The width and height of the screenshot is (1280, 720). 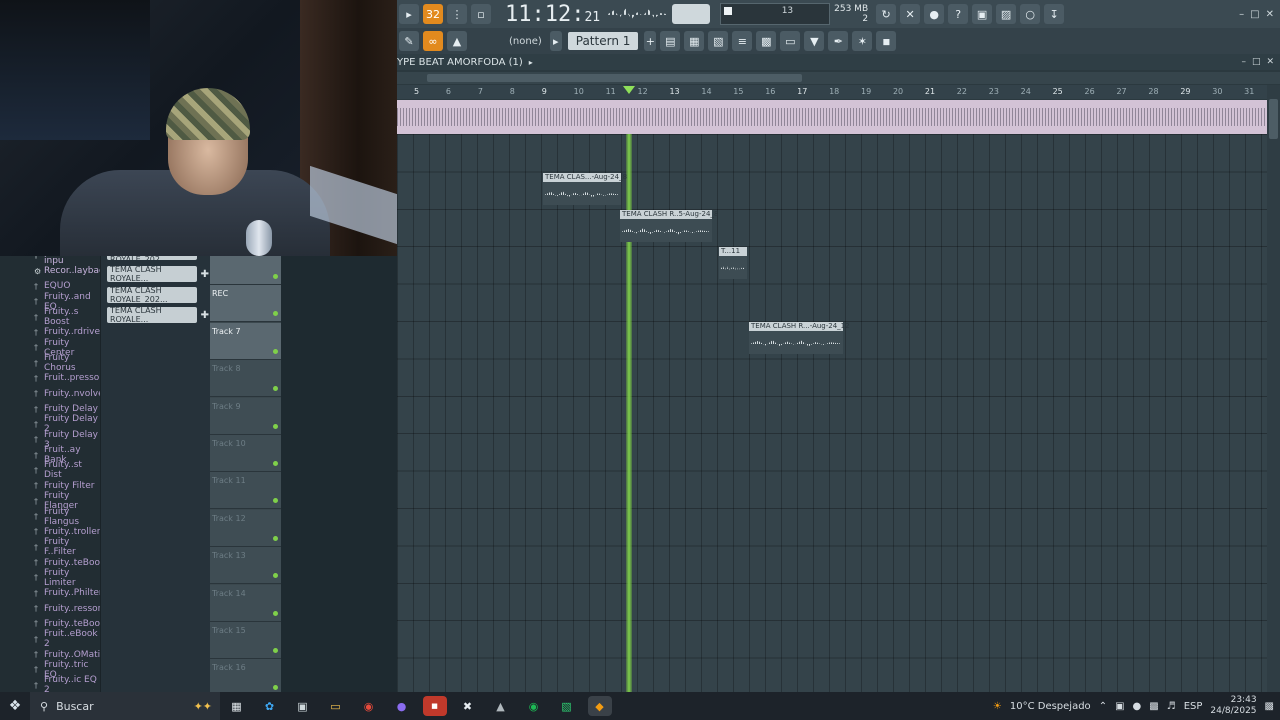 What do you see at coordinates (910, 14) in the screenshot?
I see `cut-icon: ✕` at bounding box center [910, 14].